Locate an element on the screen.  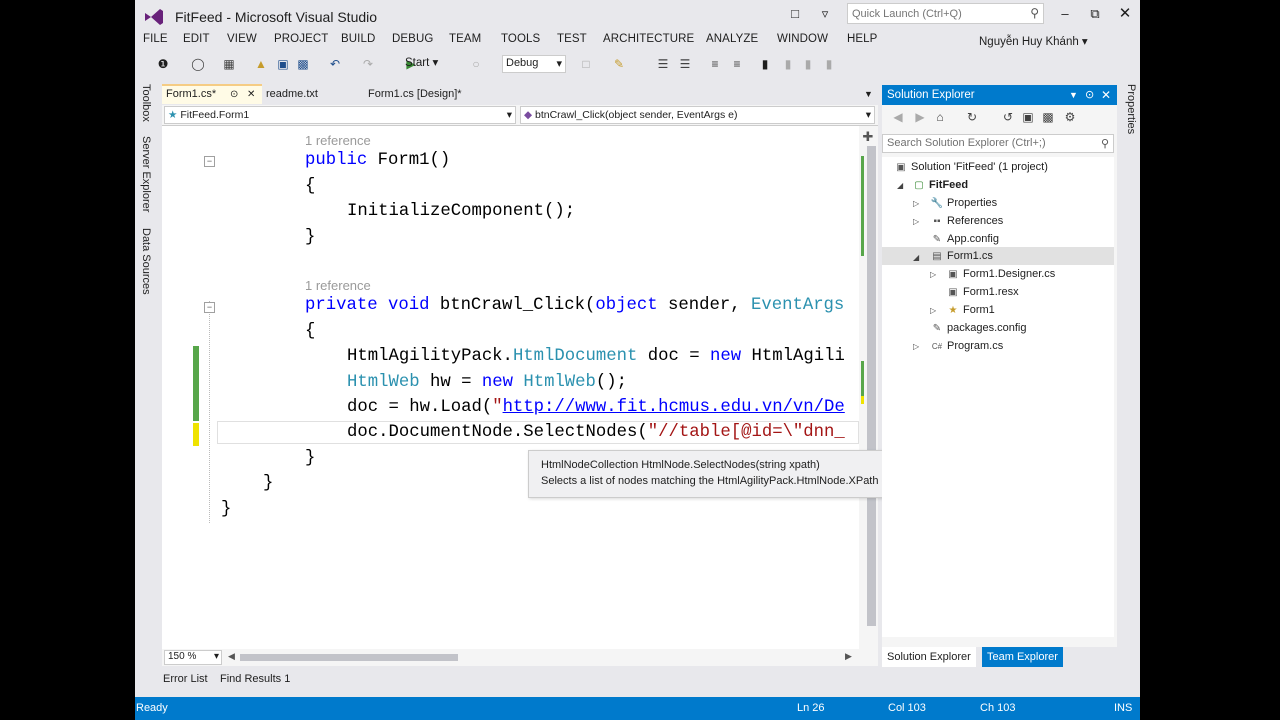
quick-launch-box: ⚲ is located at coordinates (945, 13).